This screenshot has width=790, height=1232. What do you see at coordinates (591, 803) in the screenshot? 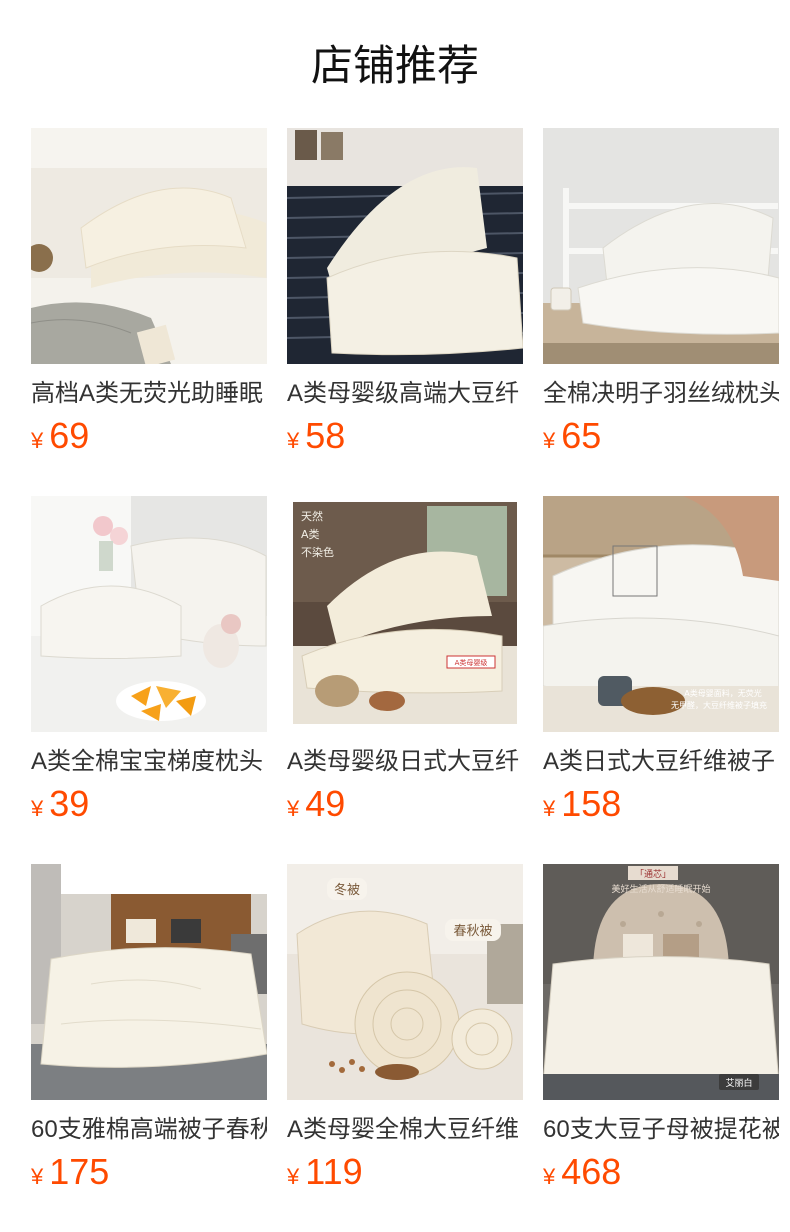
I see `price-value: 158` at bounding box center [591, 803].